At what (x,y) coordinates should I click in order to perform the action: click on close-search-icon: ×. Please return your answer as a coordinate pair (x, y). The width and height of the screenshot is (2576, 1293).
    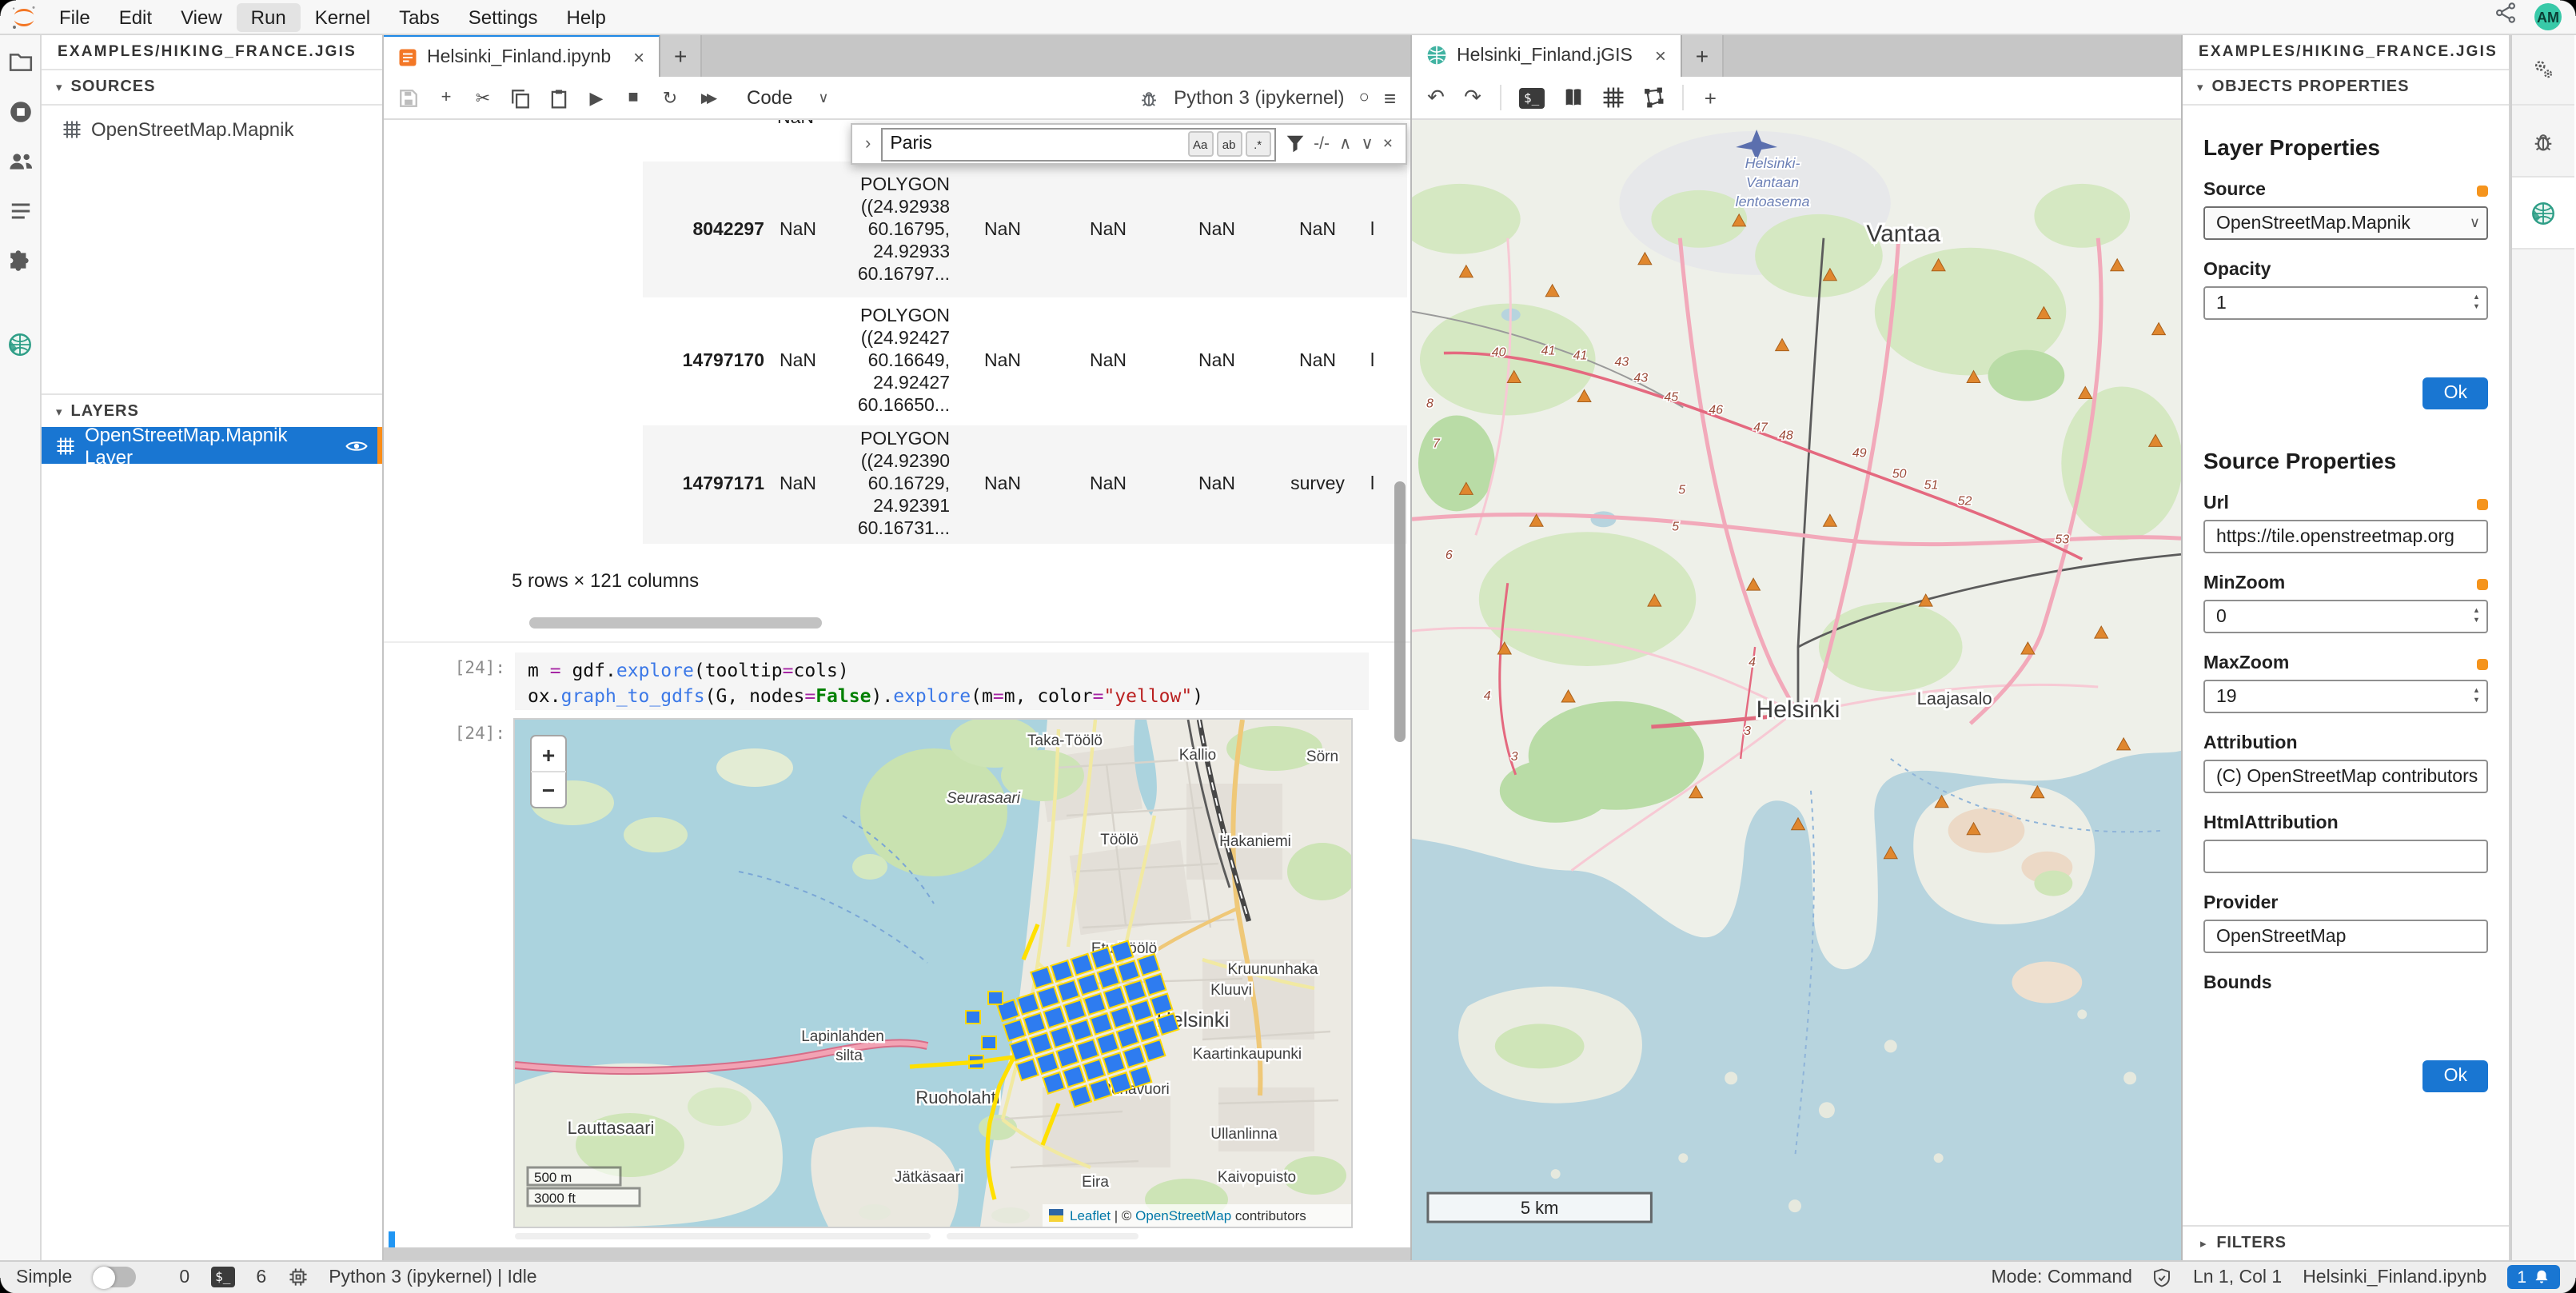
    Looking at the image, I should click on (1388, 144).